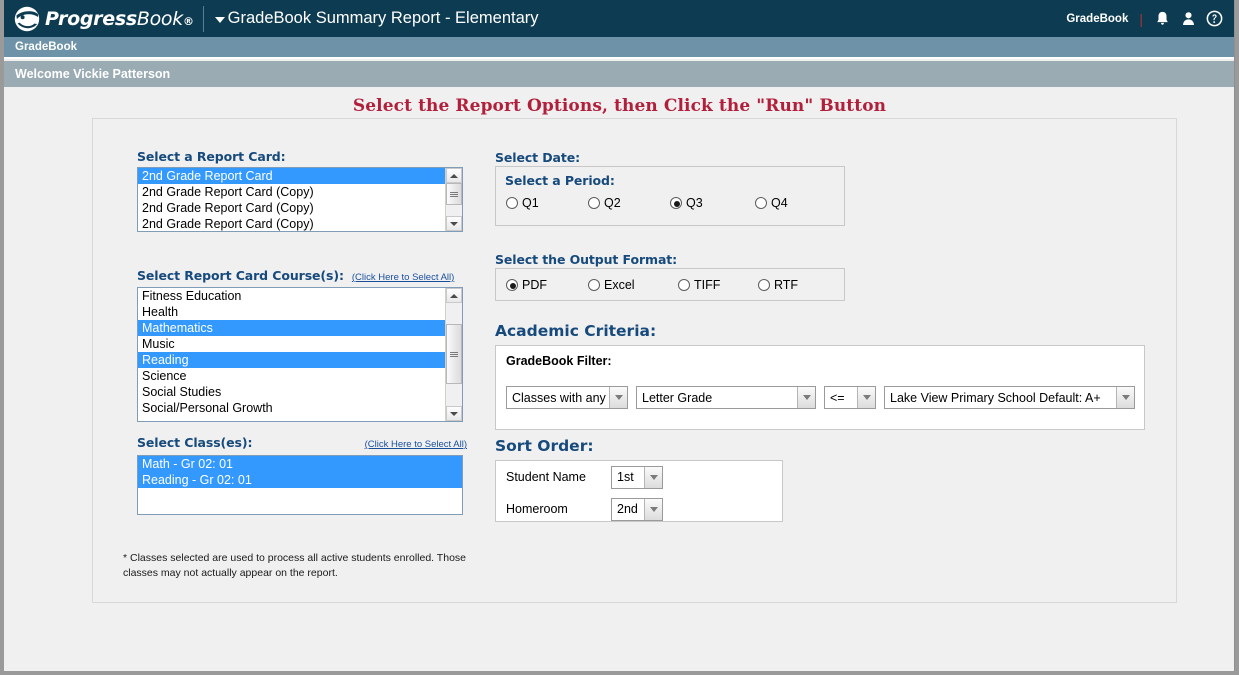  Describe the element at coordinates (778, 285) in the screenshot. I see `radio-rtf: RTF` at that location.